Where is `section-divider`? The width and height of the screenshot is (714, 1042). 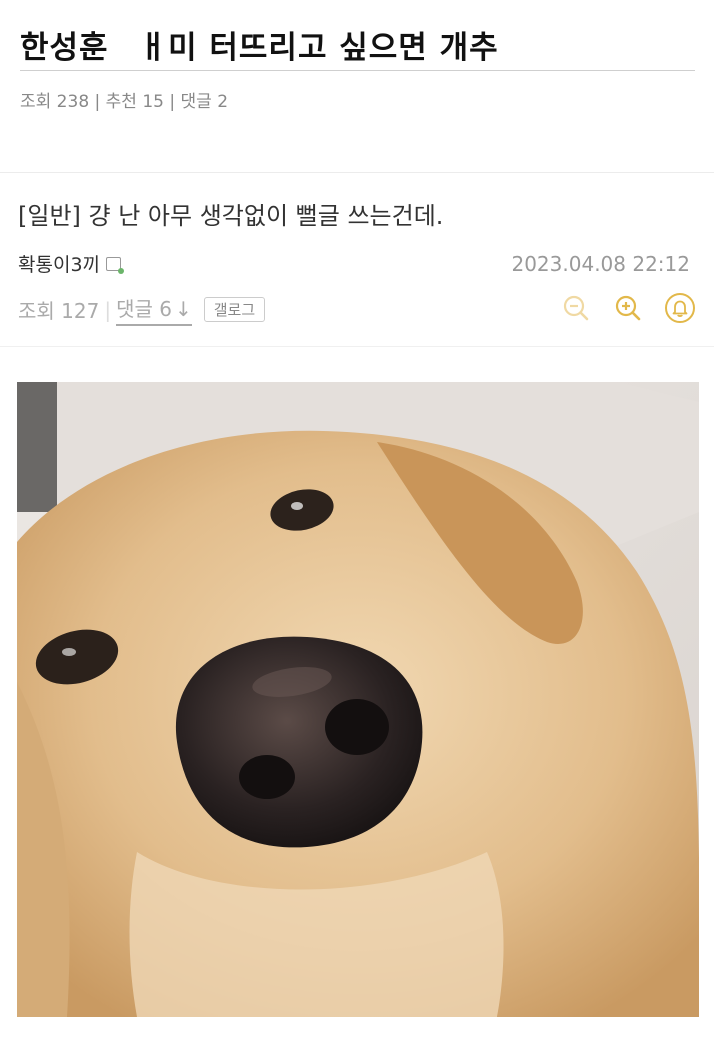 section-divider is located at coordinates (357, 172).